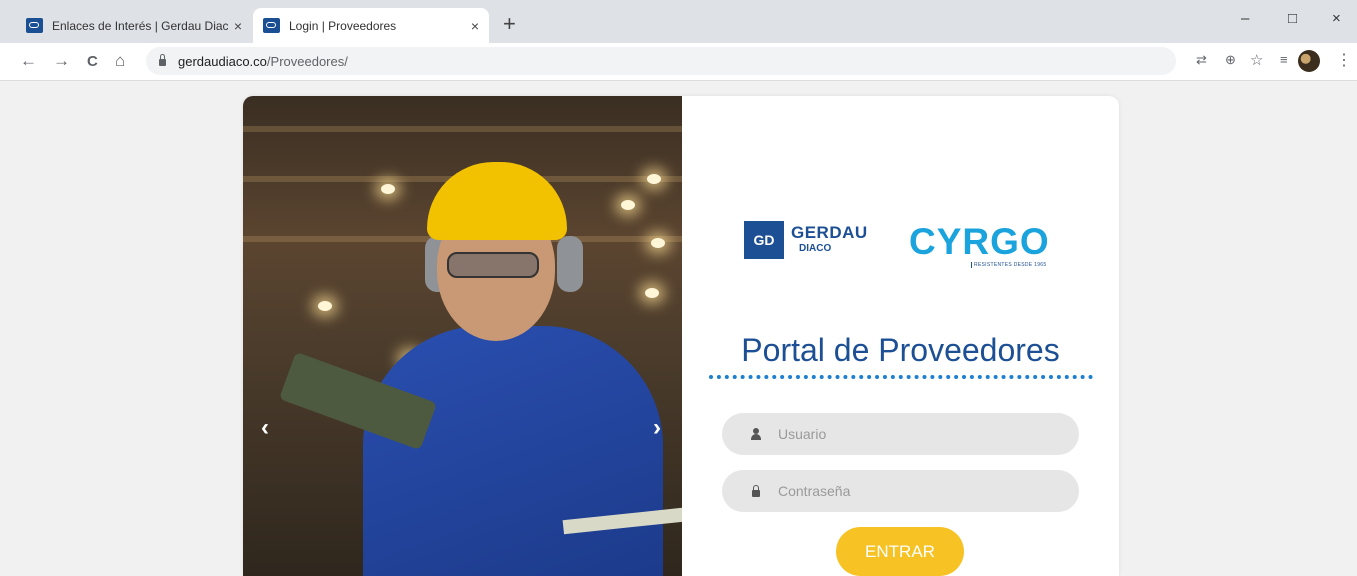 This screenshot has width=1357, height=576. I want to click on back-button: ←, so click(28, 61).